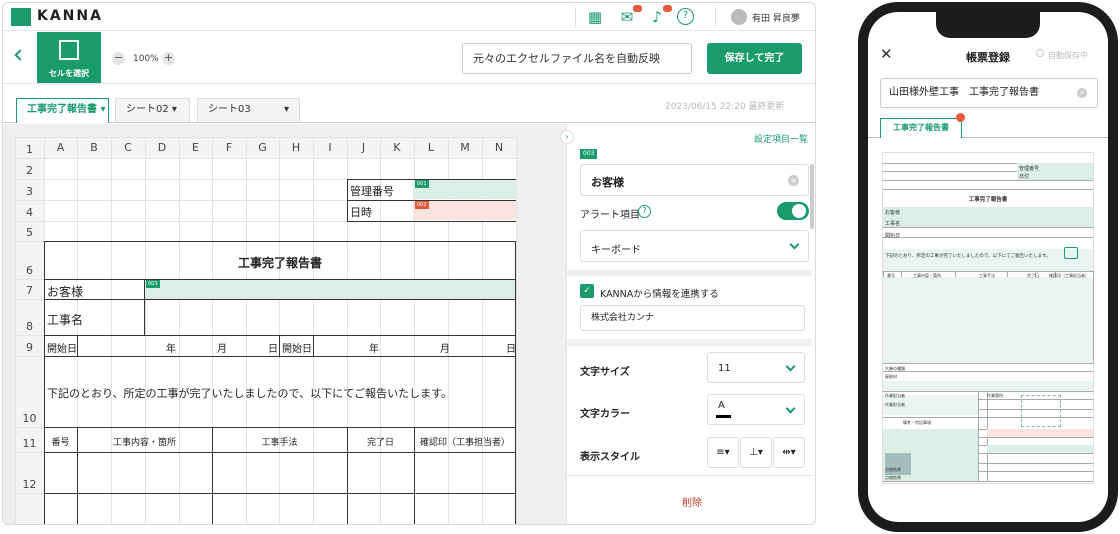  Describe the element at coordinates (29, 149) in the screenshot. I see `row-header-1: 1` at that location.